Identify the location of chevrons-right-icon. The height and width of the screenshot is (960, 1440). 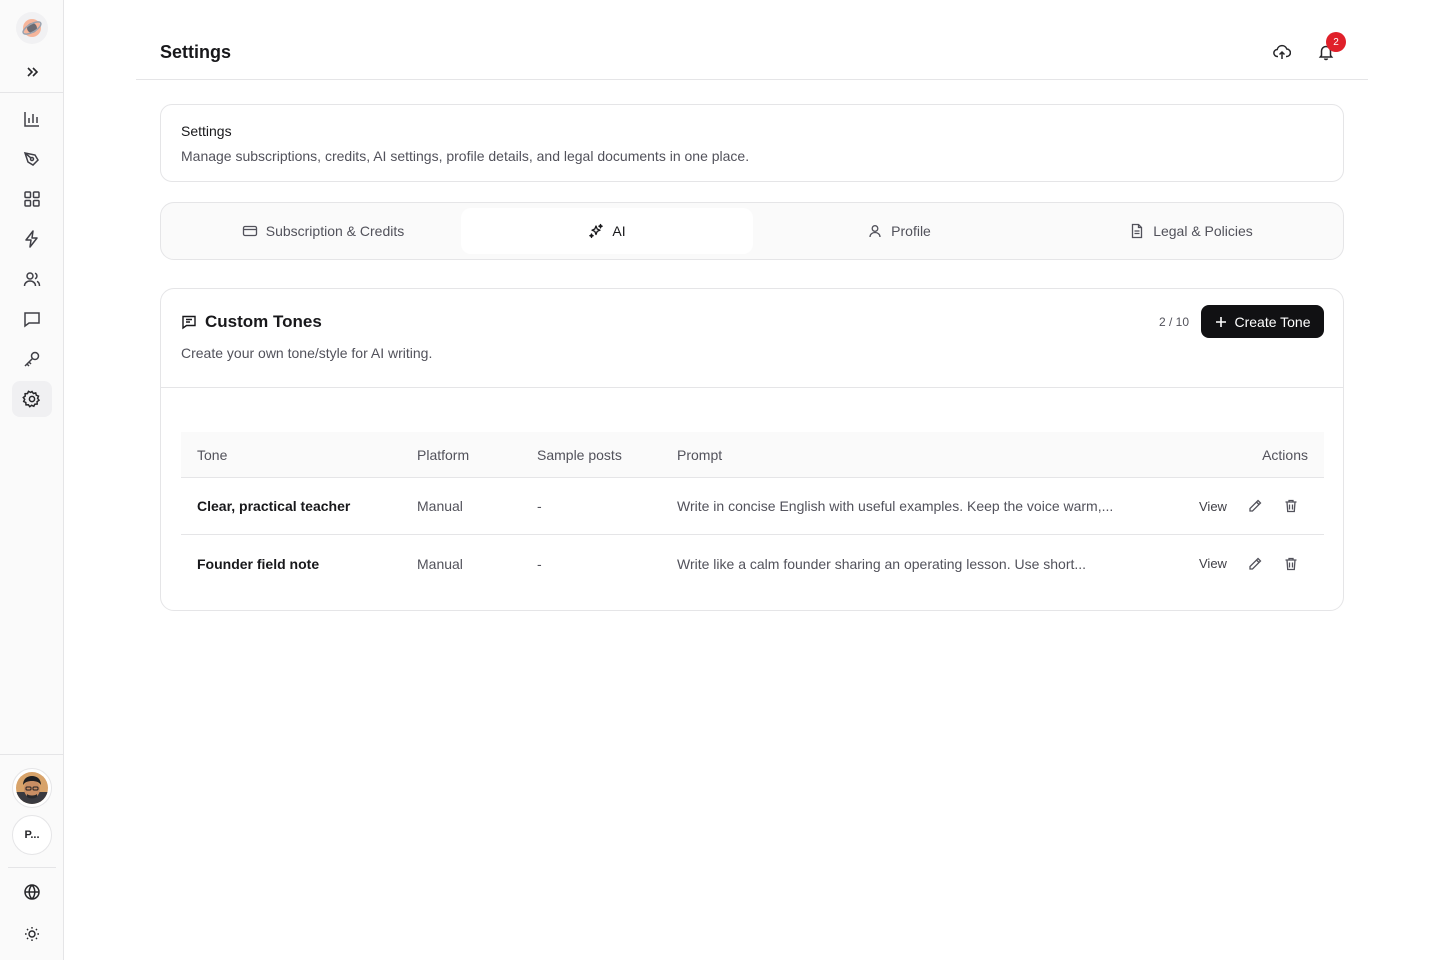
(33, 72).